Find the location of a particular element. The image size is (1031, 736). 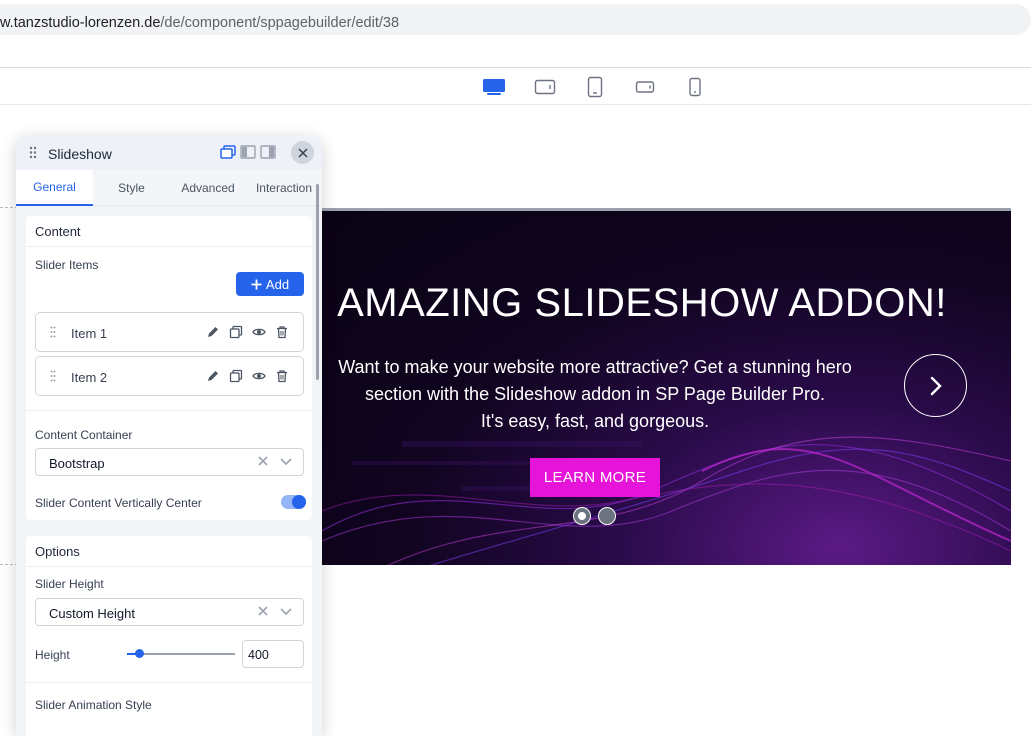

floating-panel-icon is located at coordinates (228, 152).